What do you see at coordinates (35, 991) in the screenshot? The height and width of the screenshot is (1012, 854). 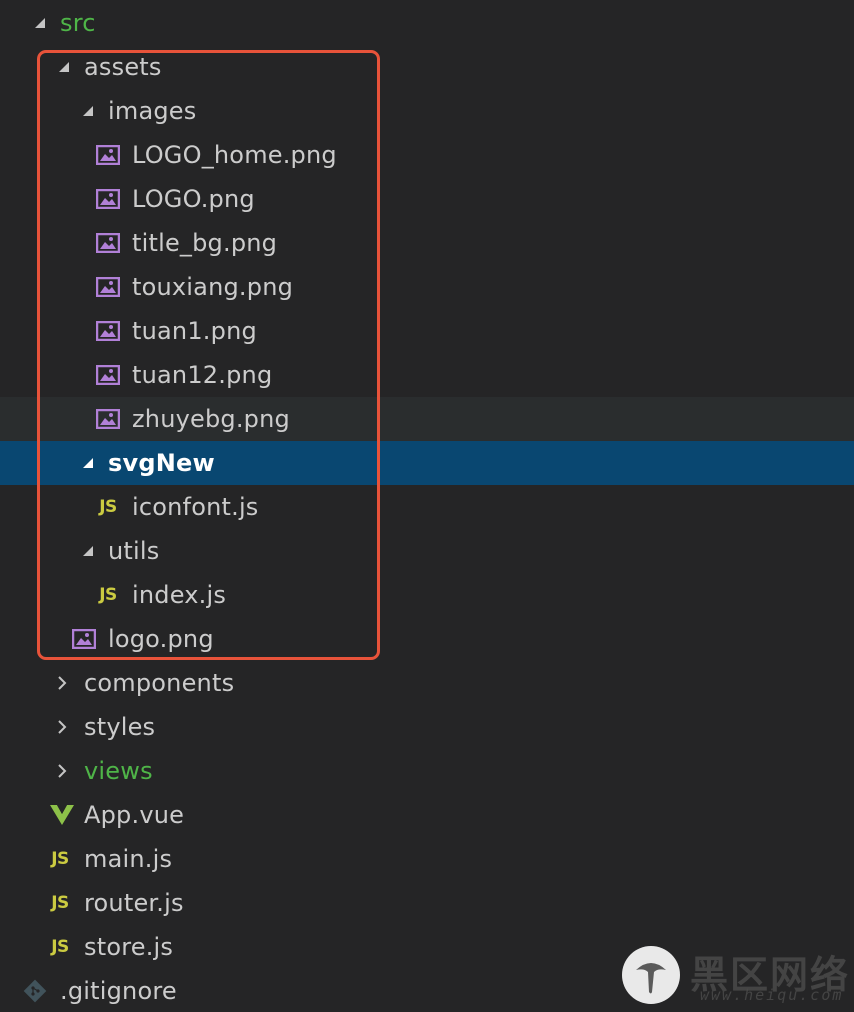 I see `git-file-icon` at bounding box center [35, 991].